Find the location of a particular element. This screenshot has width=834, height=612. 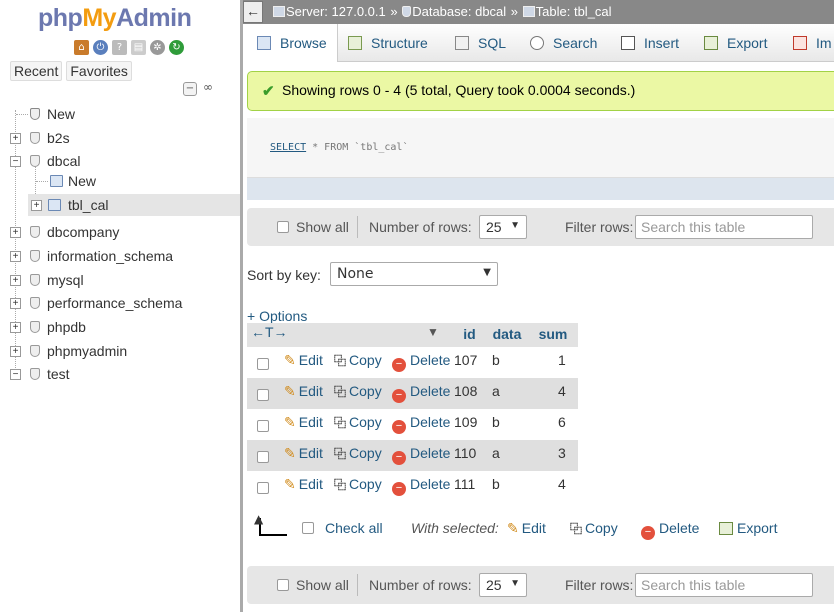

tab-sql: SQL is located at coordinates (480, 43).